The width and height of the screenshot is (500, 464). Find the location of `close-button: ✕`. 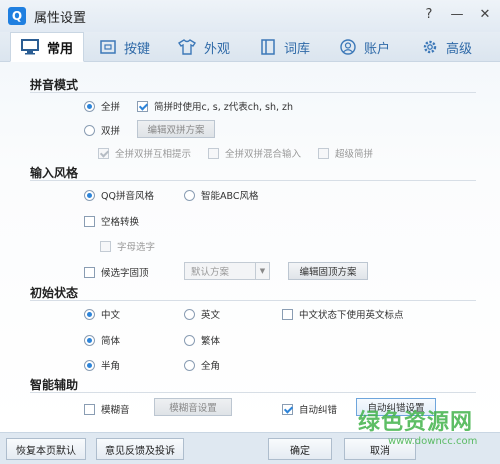

close-button: ✕ is located at coordinates (485, 15).